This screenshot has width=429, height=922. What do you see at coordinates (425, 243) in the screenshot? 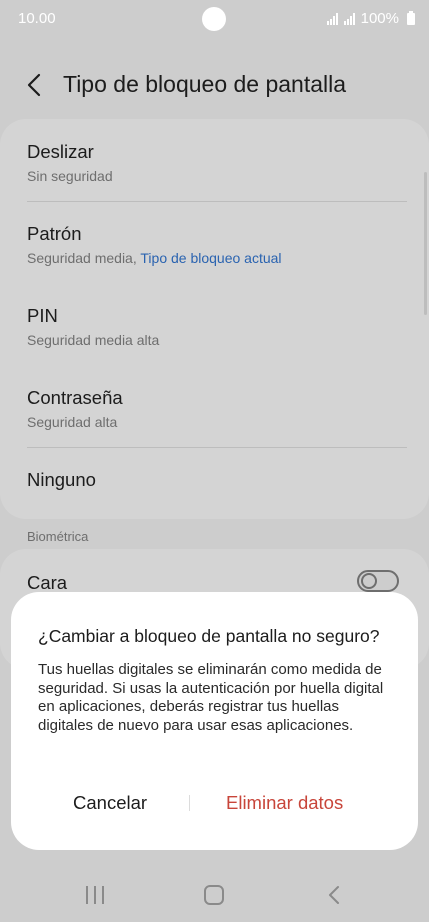
I see `scrollbar` at bounding box center [425, 243].